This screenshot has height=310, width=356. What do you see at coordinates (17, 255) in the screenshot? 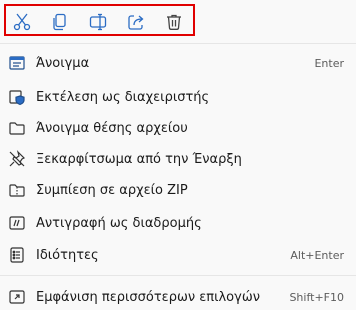
I see `properties-icon` at bounding box center [17, 255].